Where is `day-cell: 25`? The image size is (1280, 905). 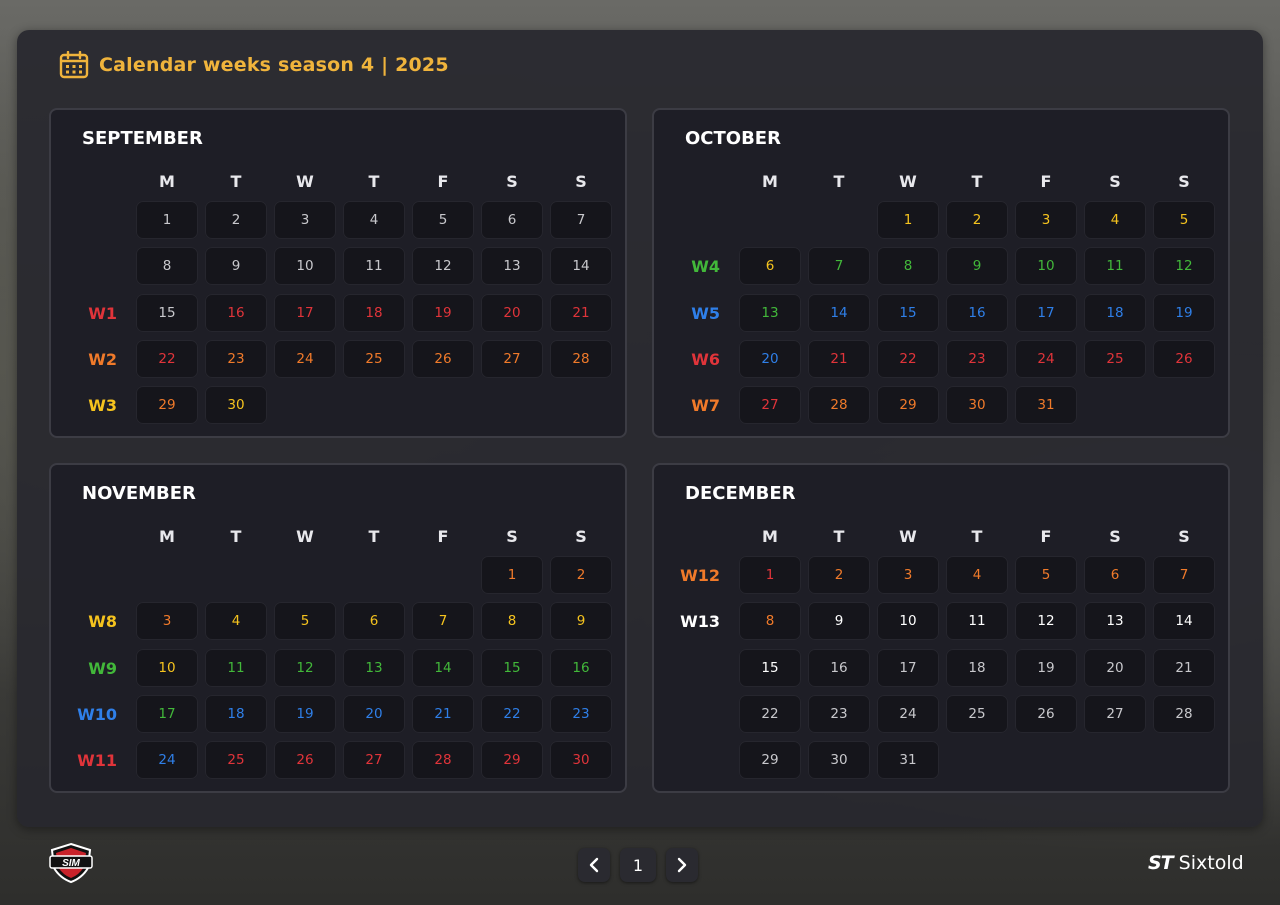
day-cell: 25 is located at coordinates (977, 713).